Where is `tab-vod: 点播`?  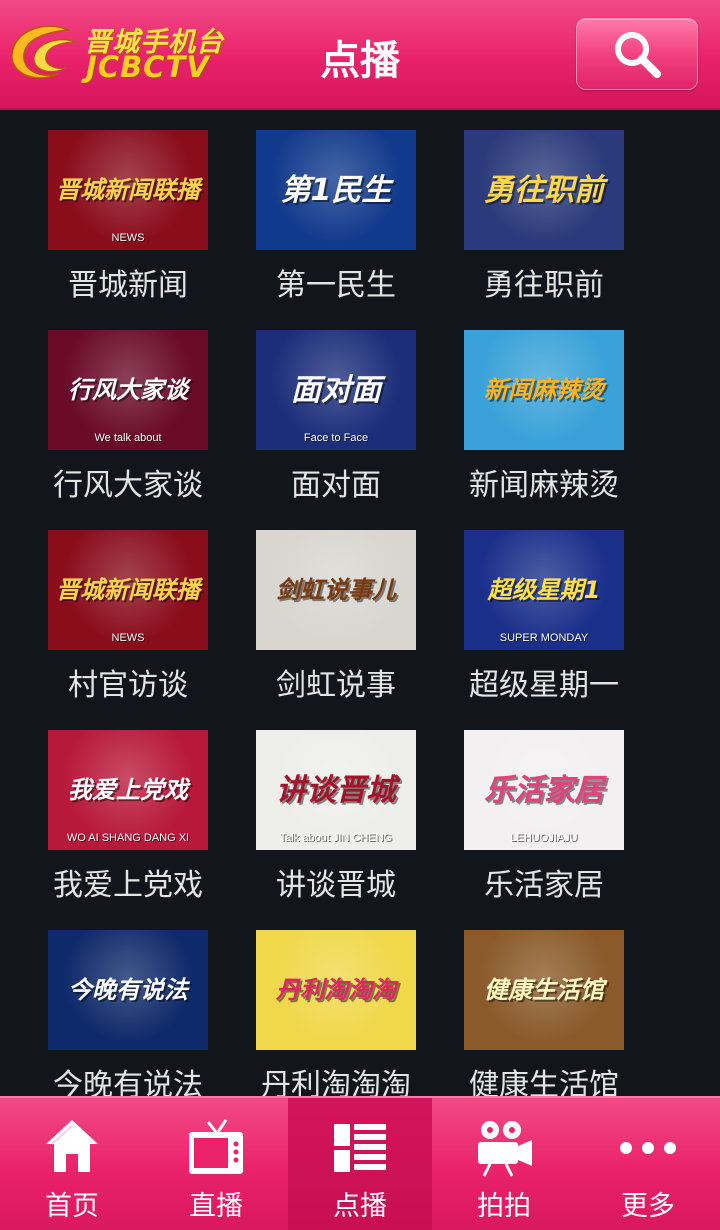 tab-vod: 点播 is located at coordinates (360, 1164).